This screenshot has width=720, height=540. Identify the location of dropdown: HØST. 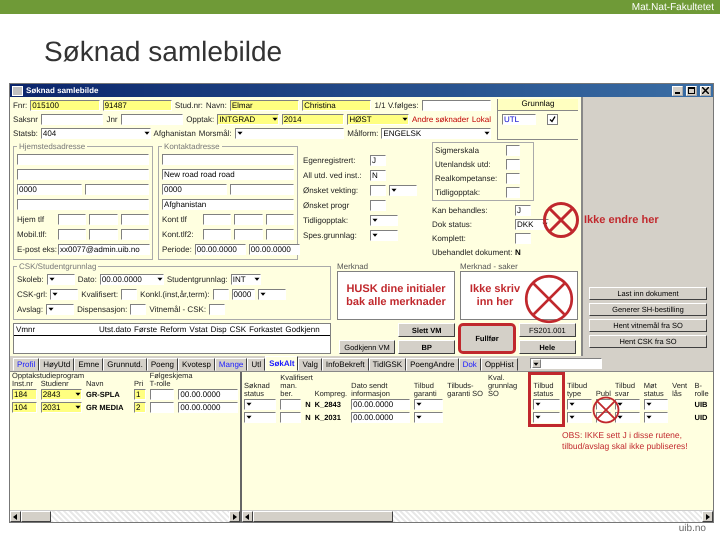
(378, 119).